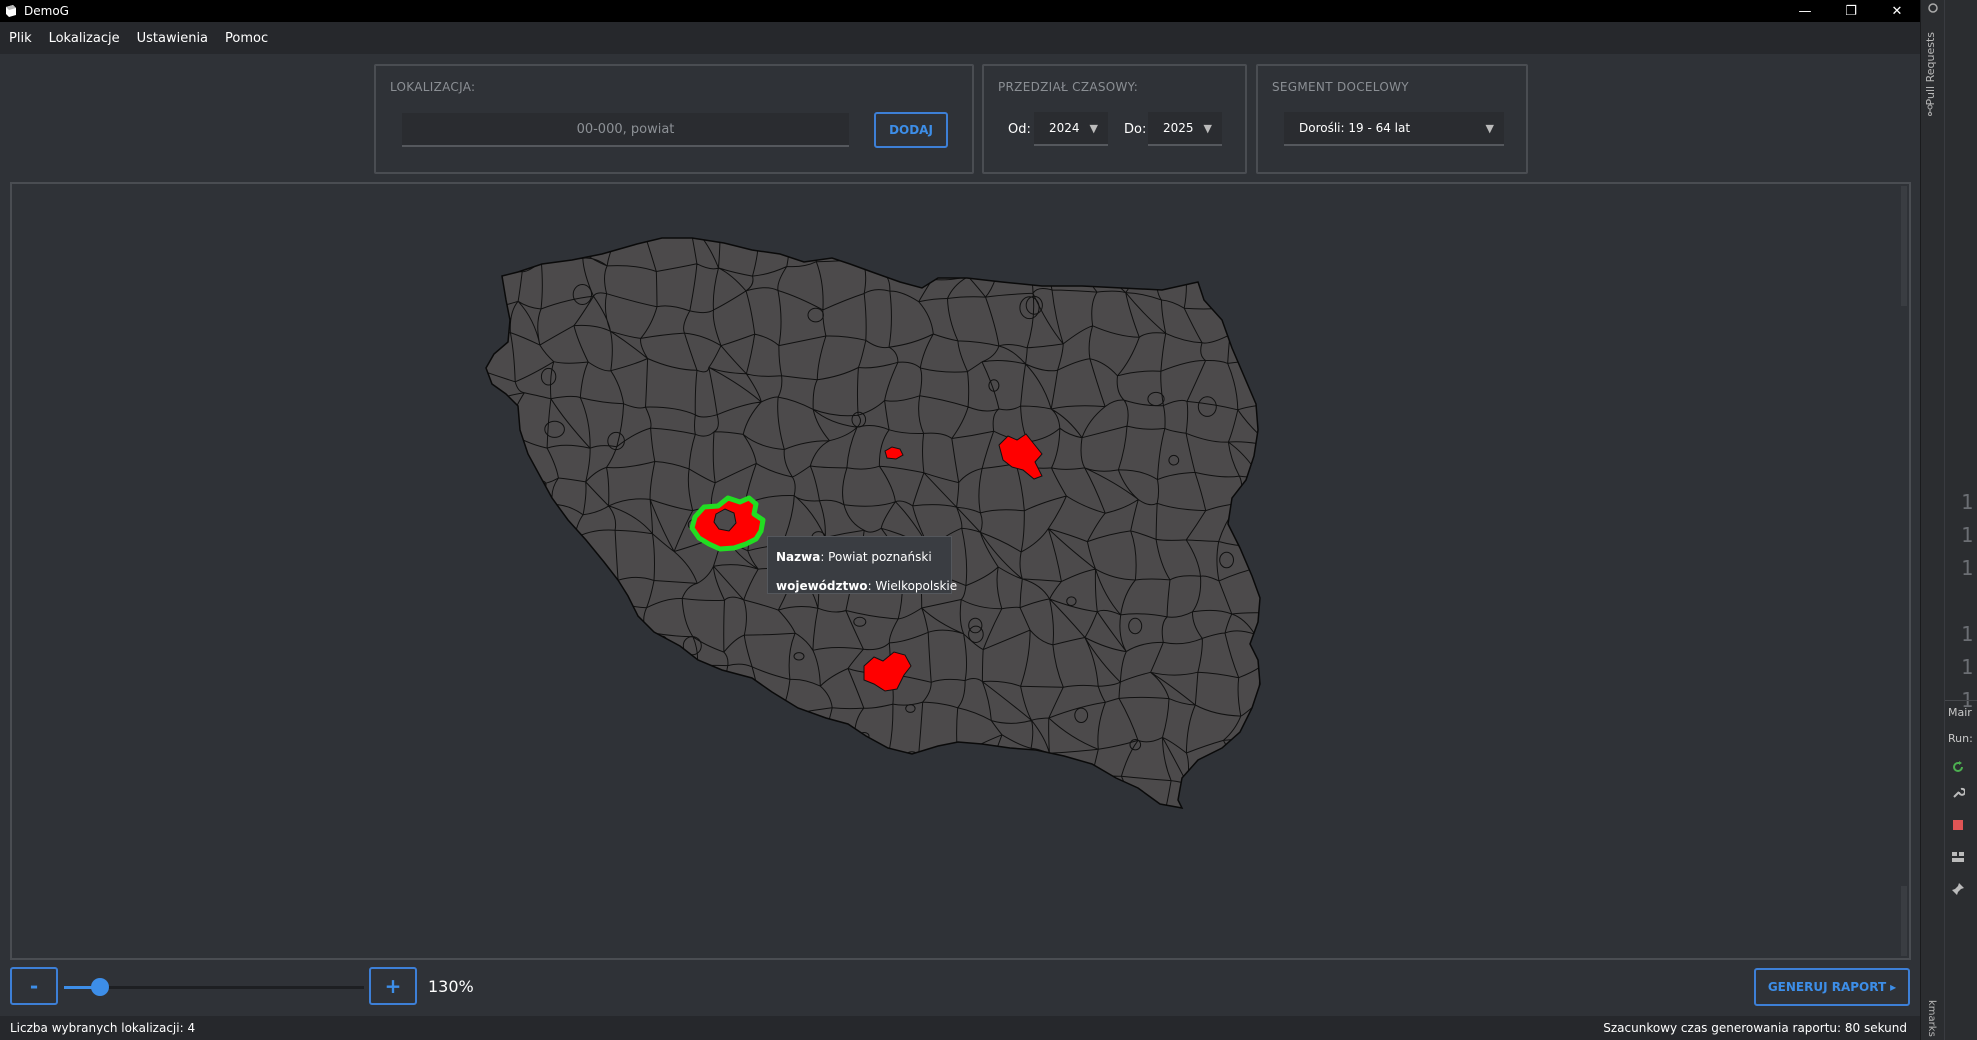 This screenshot has height=1040, width=1977. I want to click on restore-button: ❐, so click(1851, 11).